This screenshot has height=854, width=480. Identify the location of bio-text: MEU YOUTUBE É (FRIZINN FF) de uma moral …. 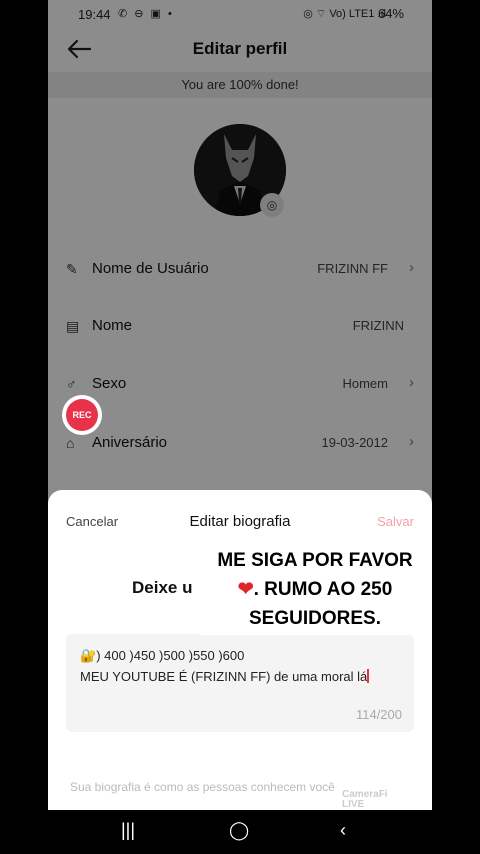
(225, 676).